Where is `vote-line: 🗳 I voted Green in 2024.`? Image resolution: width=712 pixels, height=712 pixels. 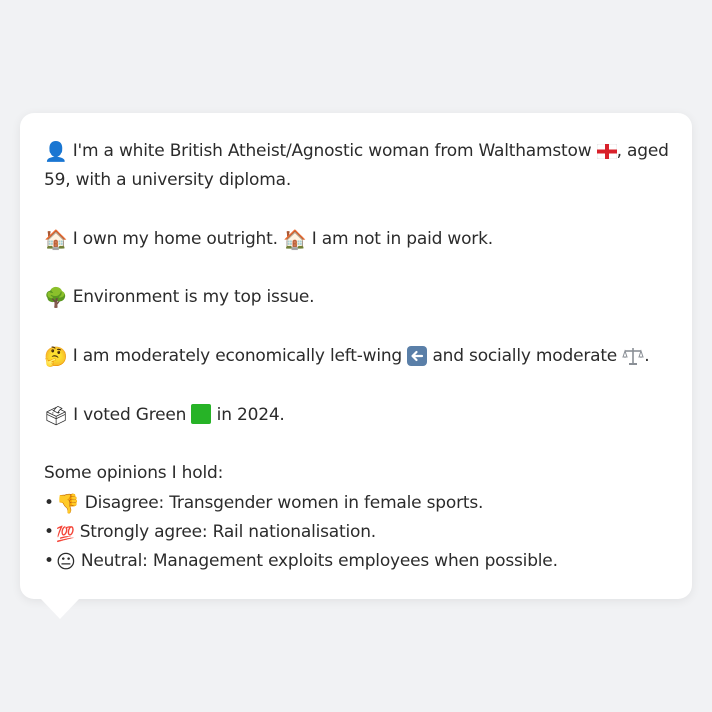
vote-line: 🗳 I voted Green in 2024. is located at coordinates (356, 415).